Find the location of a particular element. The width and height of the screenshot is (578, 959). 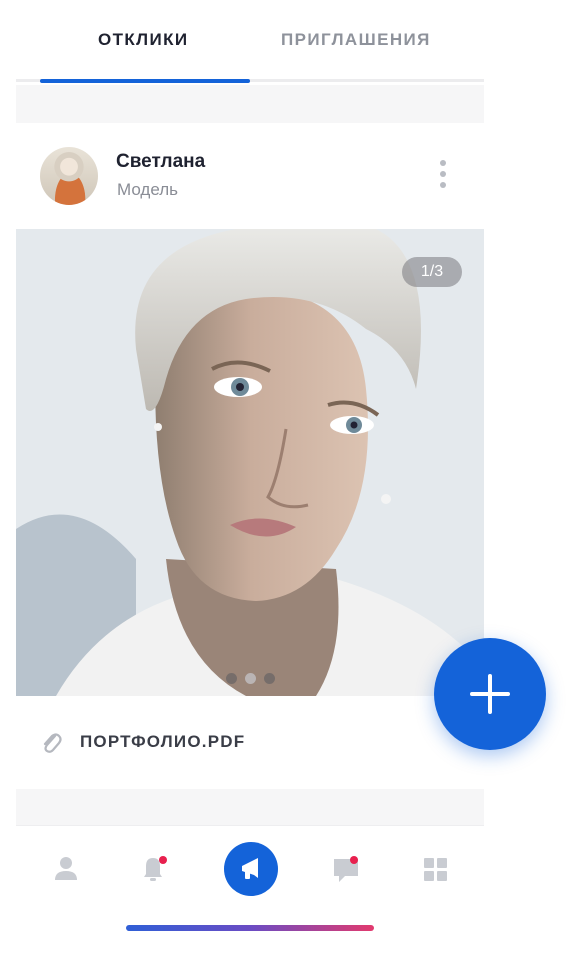

tab-invitations: ПРИГЛАШЕНИЯ is located at coordinates (356, 40).